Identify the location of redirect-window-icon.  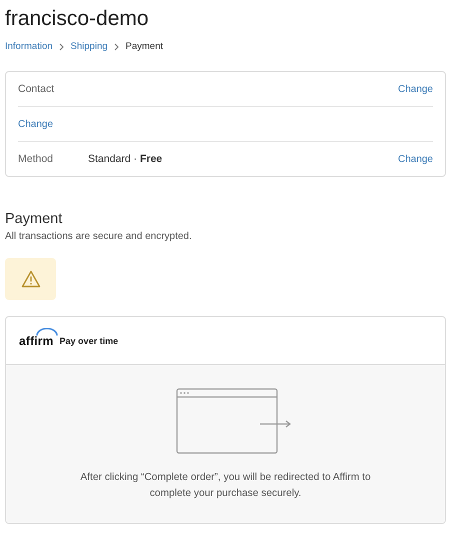
(235, 421).